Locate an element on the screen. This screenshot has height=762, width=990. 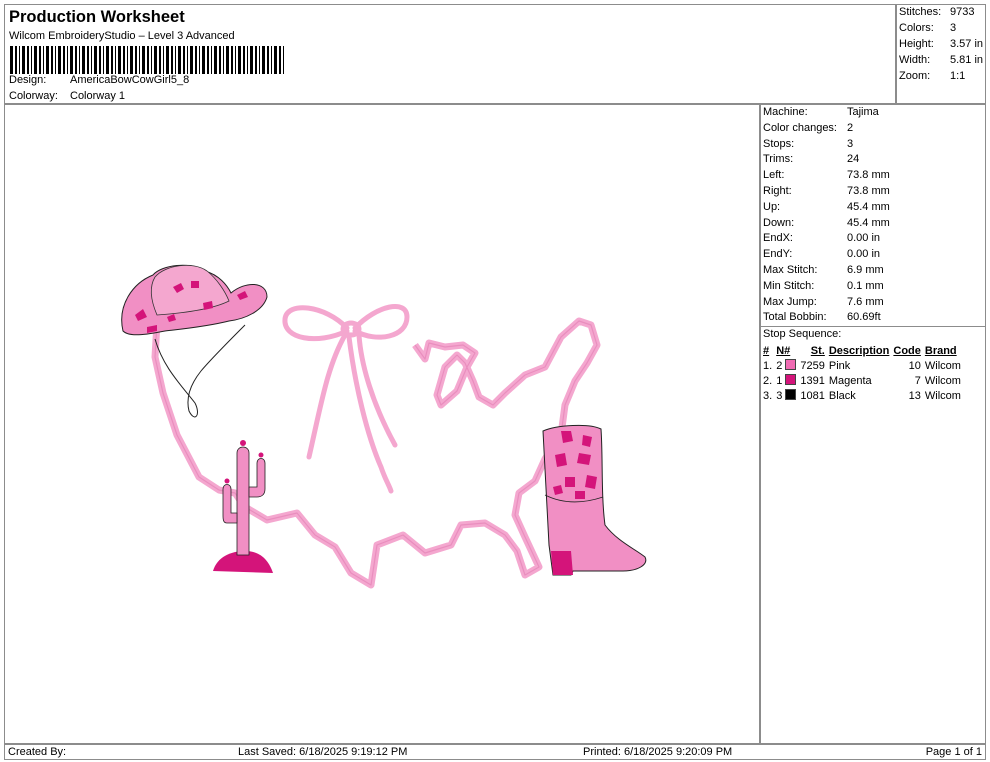
col-code: Code is located at coordinates (907, 350).